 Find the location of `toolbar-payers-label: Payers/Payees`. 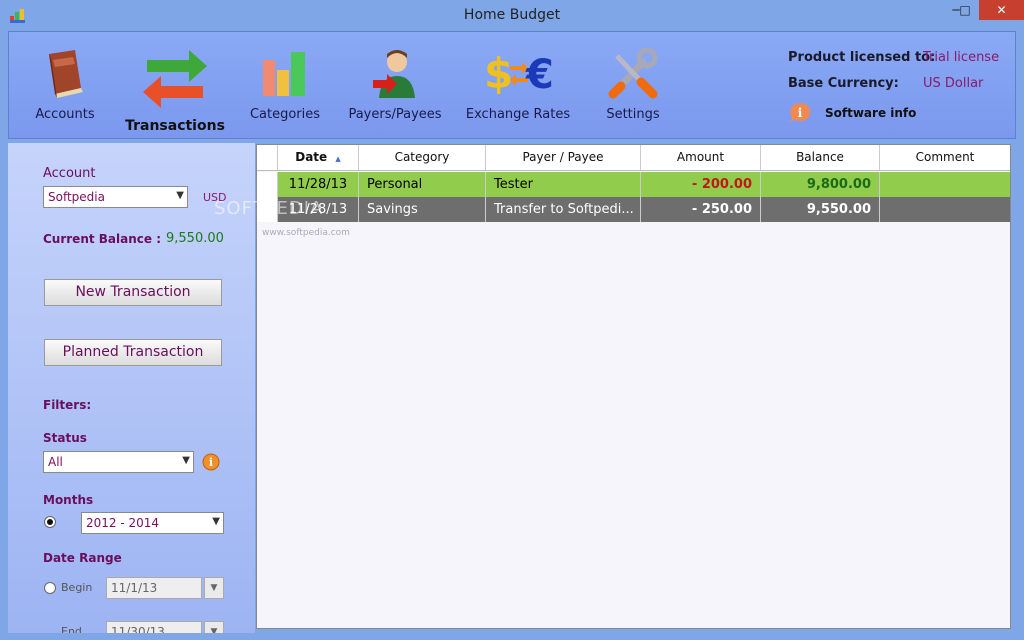

toolbar-payers-label: Payers/Payees is located at coordinates (395, 114).